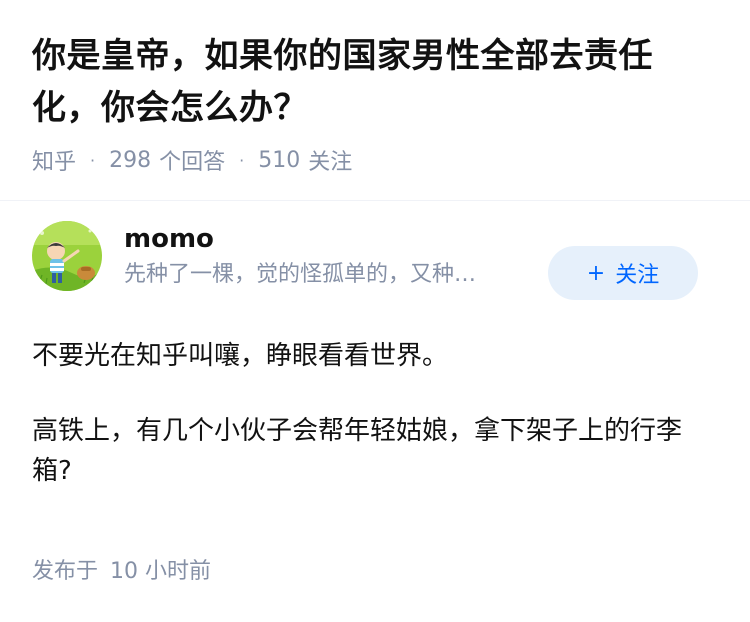 The image size is (750, 622). I want to click on follow-button: + 关注, so click(623, 273).